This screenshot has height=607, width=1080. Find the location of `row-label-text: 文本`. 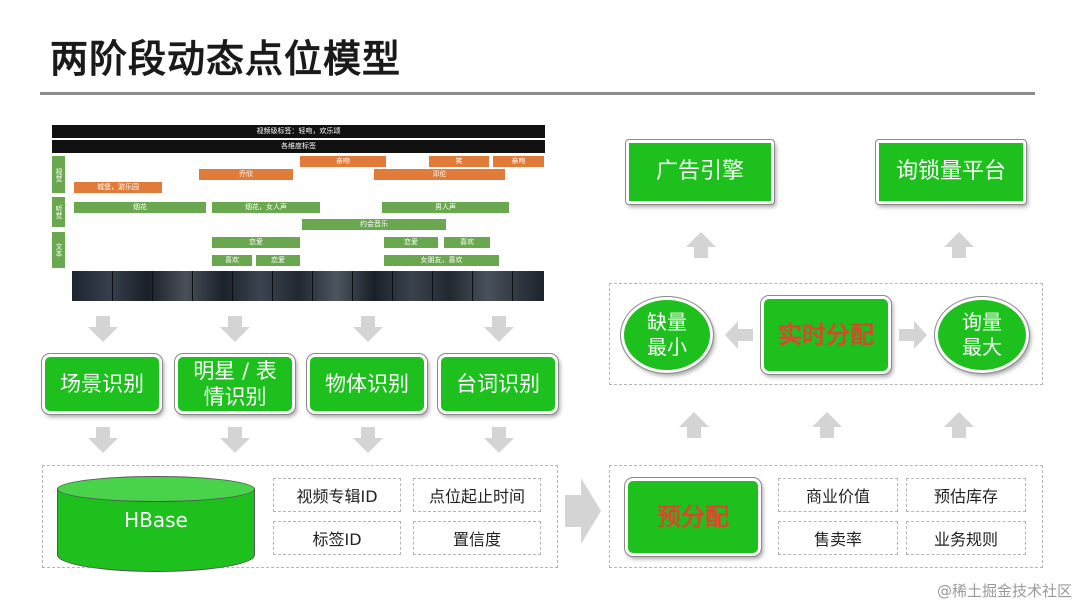

row-label-text: 文本 is located at coordinates (58, 250).